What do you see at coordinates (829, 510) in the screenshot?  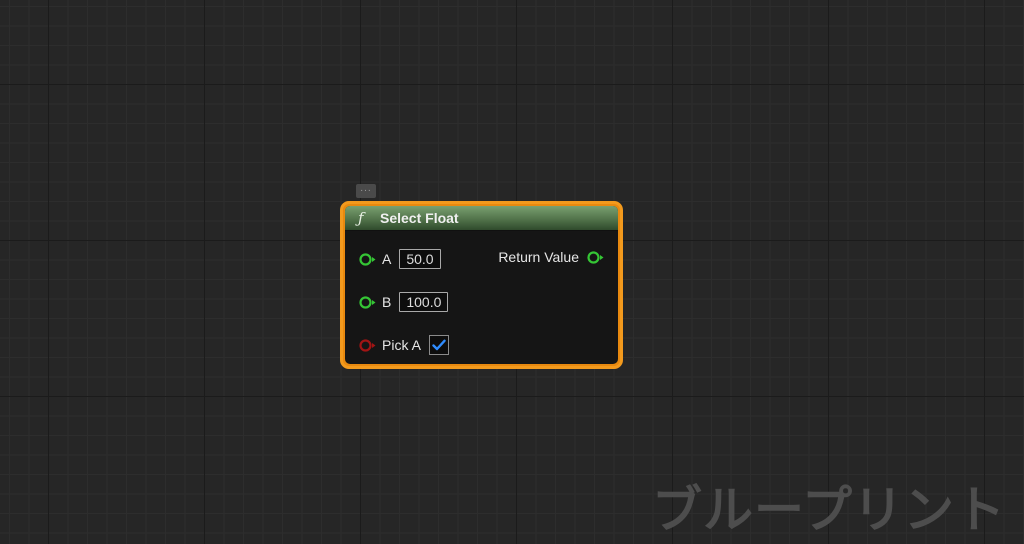 I see `blueprint-watermark: ブループリント` at bounding box center [829, 510].